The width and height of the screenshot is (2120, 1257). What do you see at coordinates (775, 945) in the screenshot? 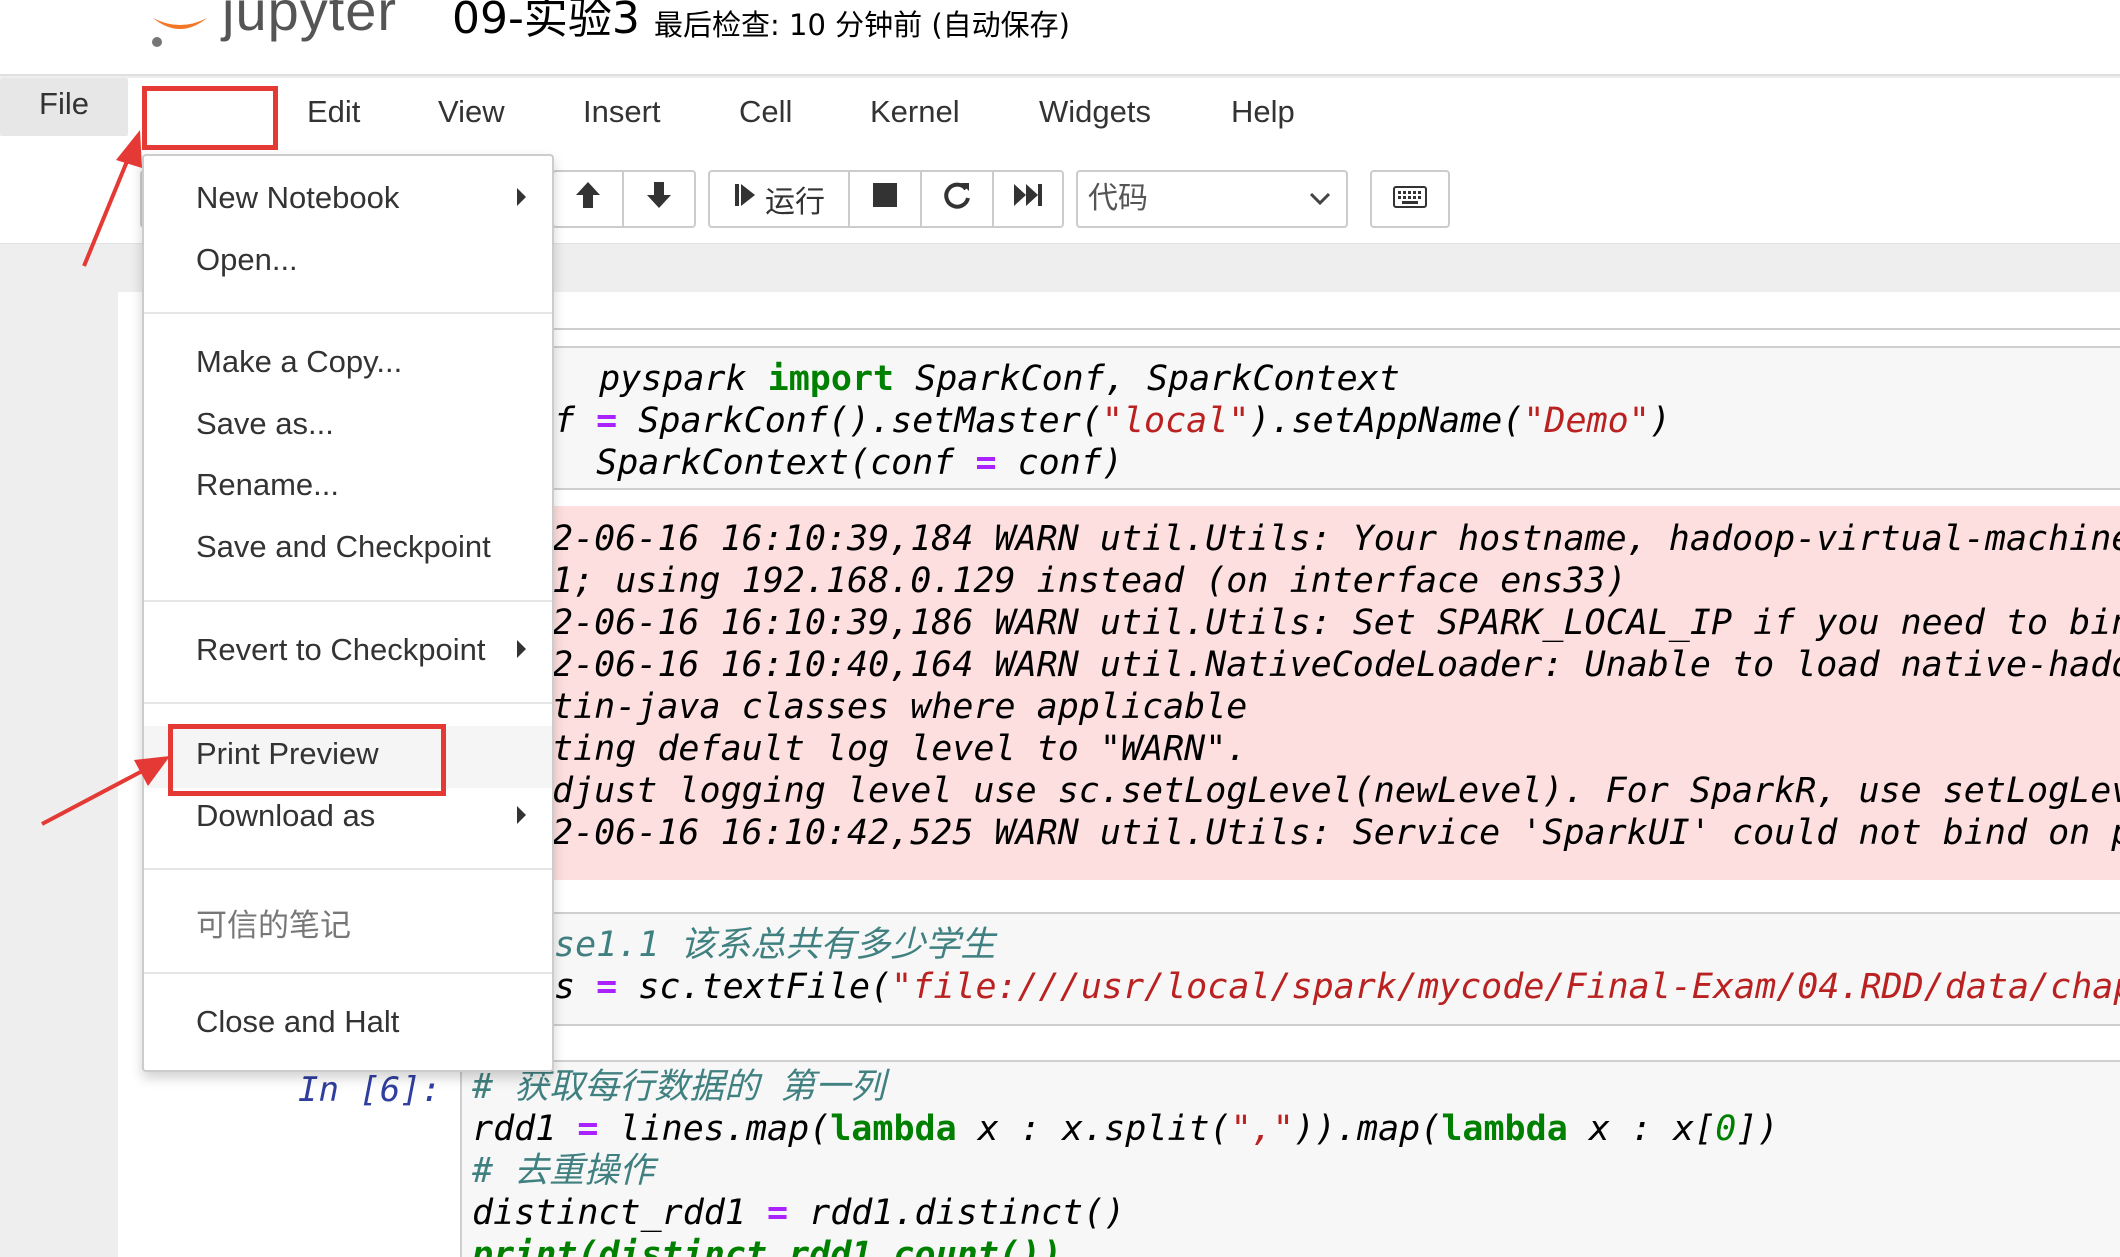
I see `code-comment: se1.1 该系总共有多少学生` at bounding box center [775, 945].